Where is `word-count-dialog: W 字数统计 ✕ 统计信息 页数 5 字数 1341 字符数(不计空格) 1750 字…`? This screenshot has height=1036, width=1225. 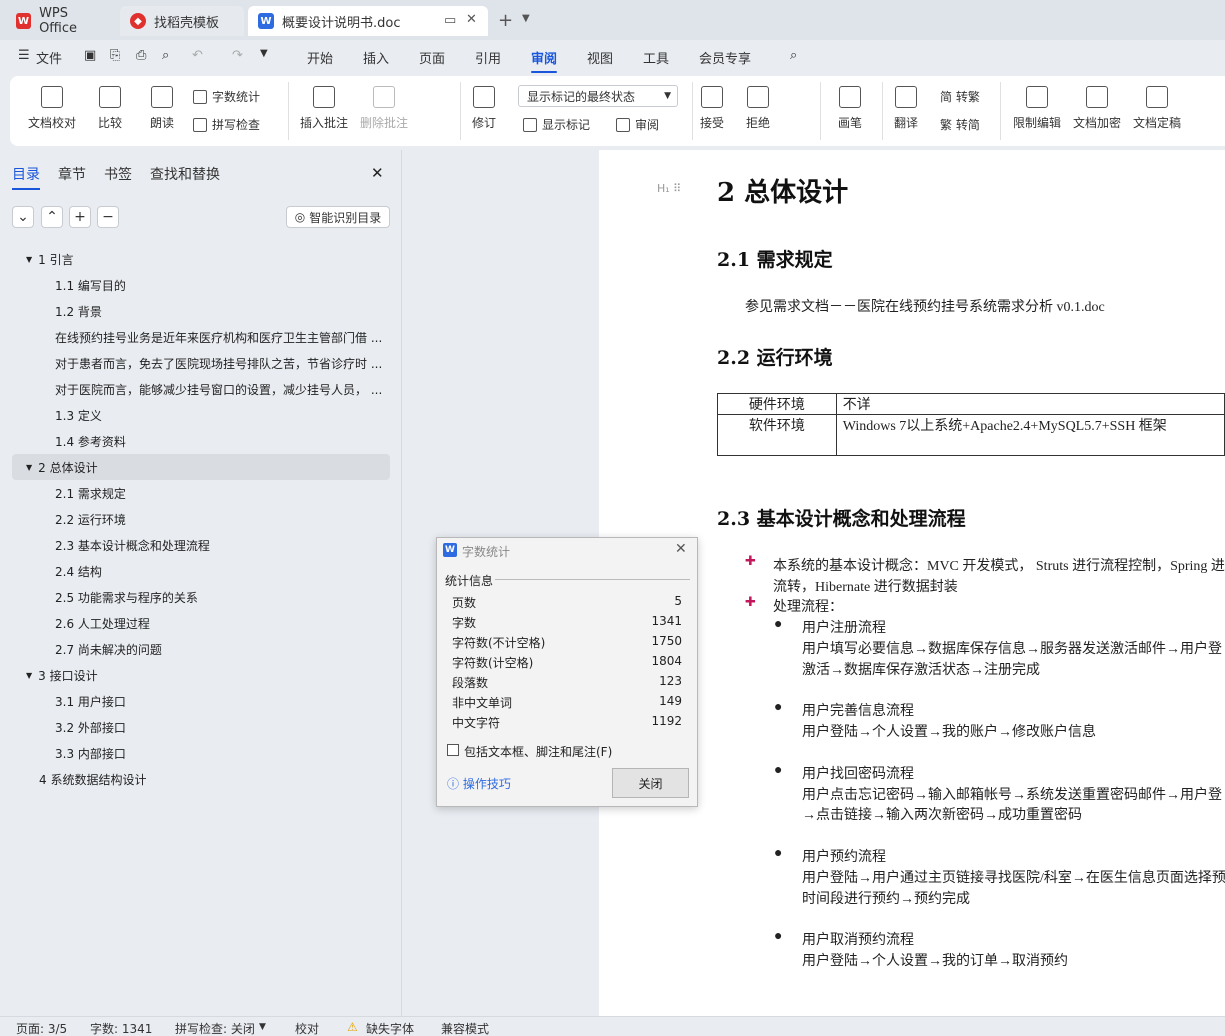
word-count-dialog: W 字数统计 ✕ 统计信息 页数 5 字数 1341 字符数(不计空格) 1750 字… is located at coordinates (567, 672).